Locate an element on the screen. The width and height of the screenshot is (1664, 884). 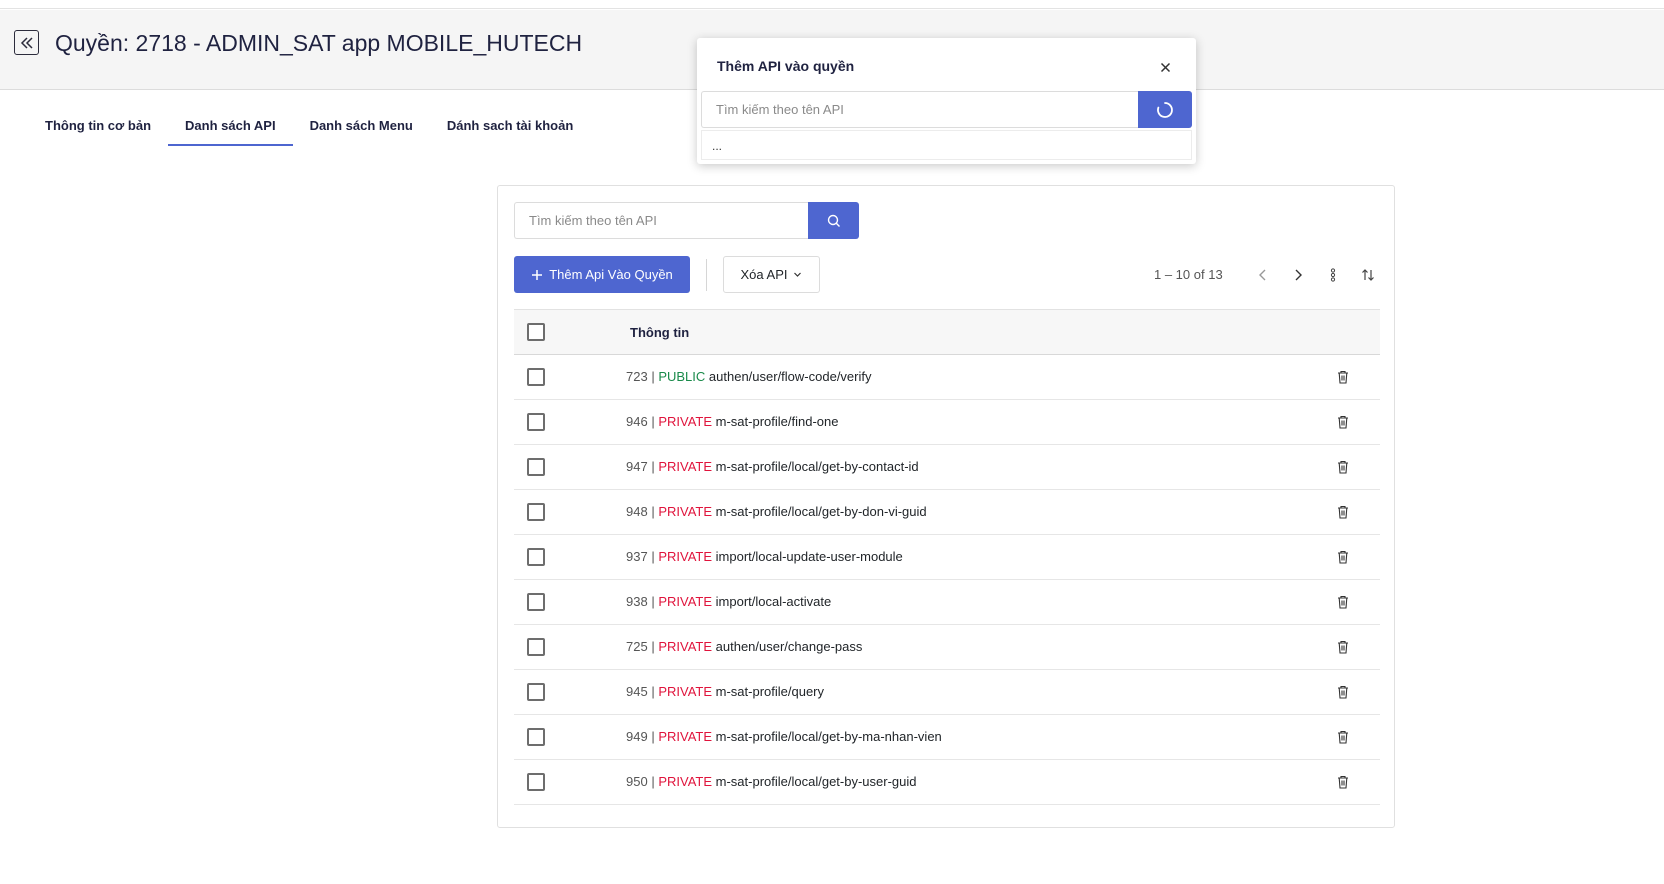
table-row: 946 | PRIVATE m-sat-profile/find-one is located at coordinates (947, 422).